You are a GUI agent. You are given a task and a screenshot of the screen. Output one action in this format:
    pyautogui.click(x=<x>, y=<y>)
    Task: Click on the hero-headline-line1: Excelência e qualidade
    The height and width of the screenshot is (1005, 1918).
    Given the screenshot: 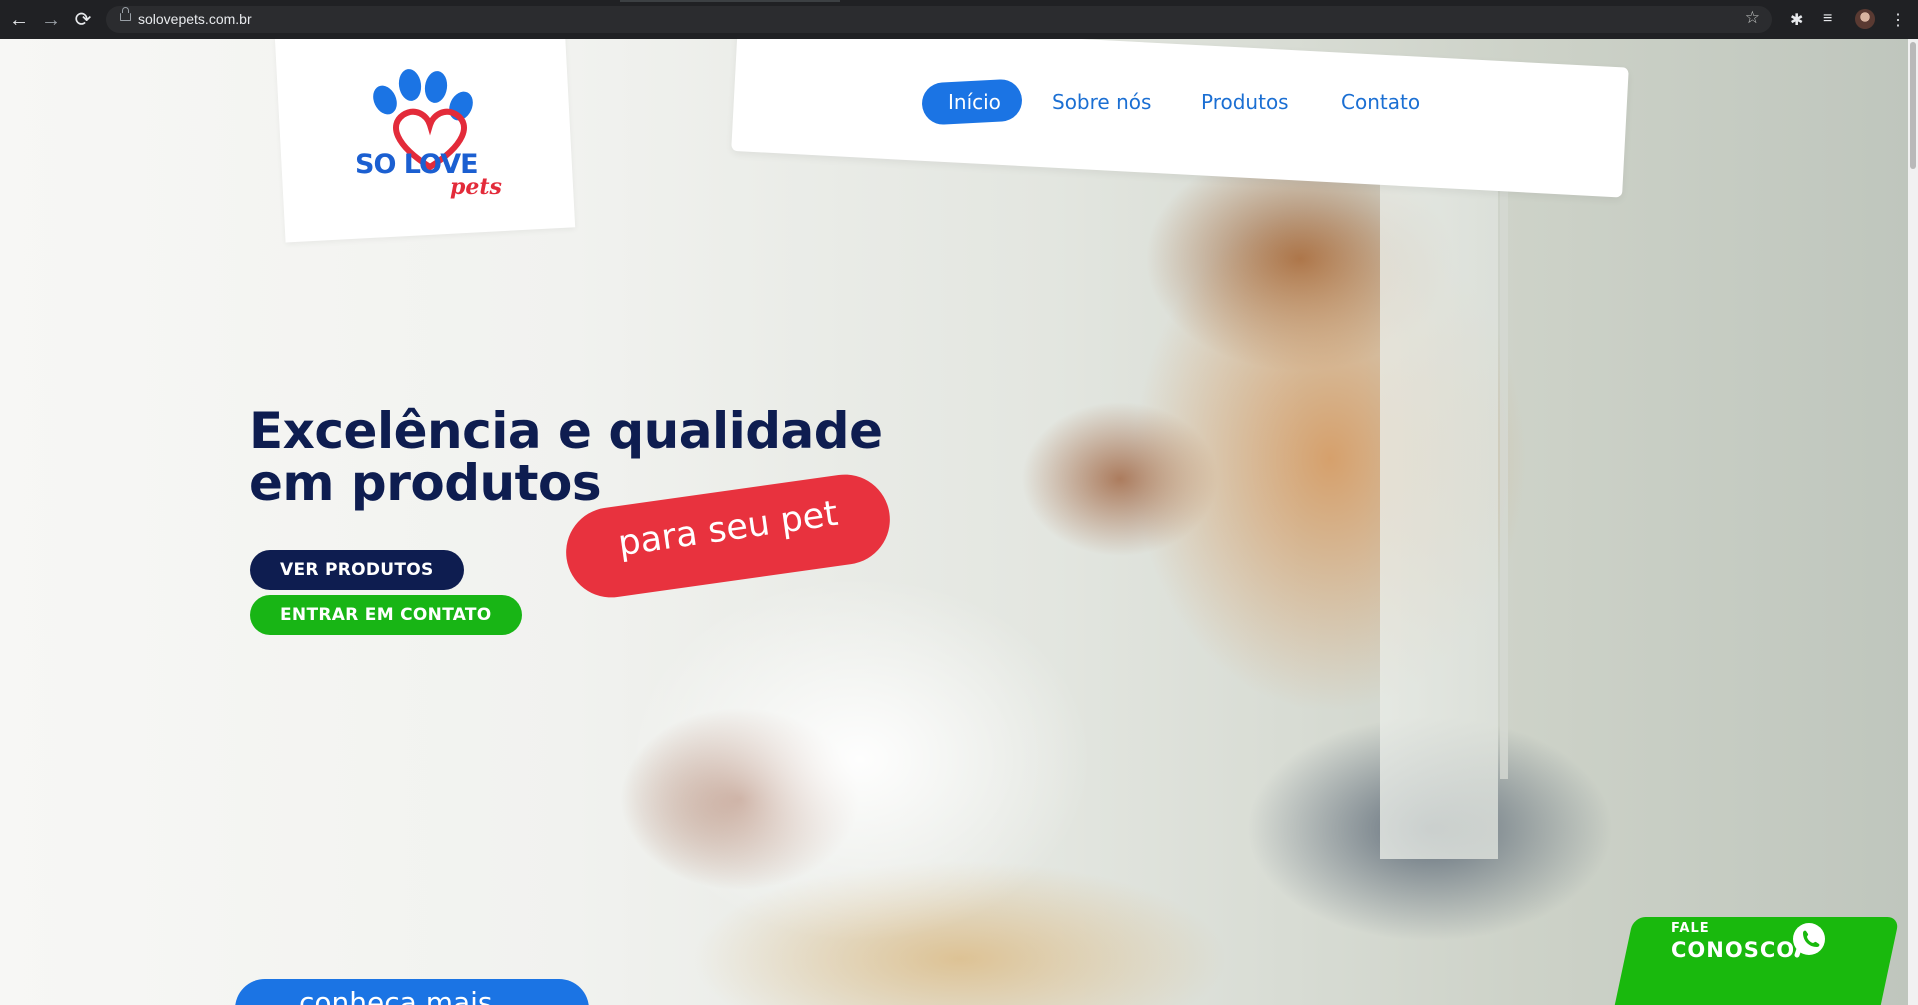 What is the action you would take?
    pyautogui.click(x=566, y=431)
    